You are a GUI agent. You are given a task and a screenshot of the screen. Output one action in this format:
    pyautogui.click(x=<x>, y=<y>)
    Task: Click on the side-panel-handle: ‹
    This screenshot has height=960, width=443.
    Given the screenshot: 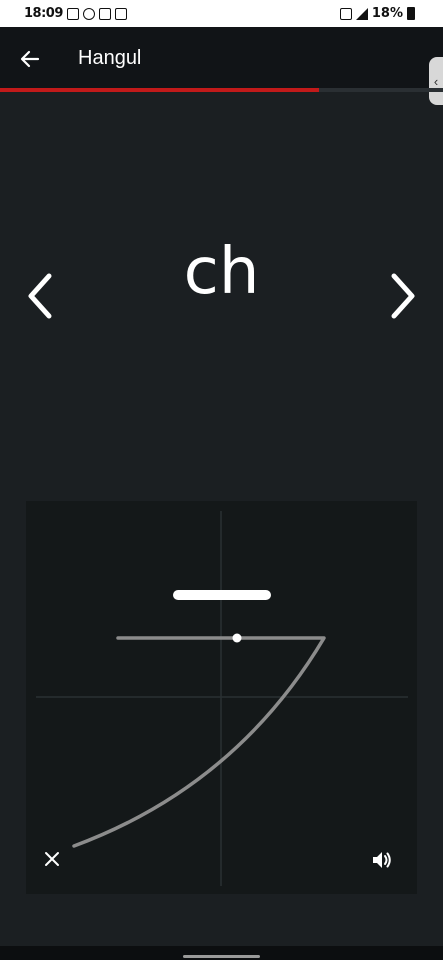 What is the action you would take?
    pyautogui.click(x=436, y=81)
    